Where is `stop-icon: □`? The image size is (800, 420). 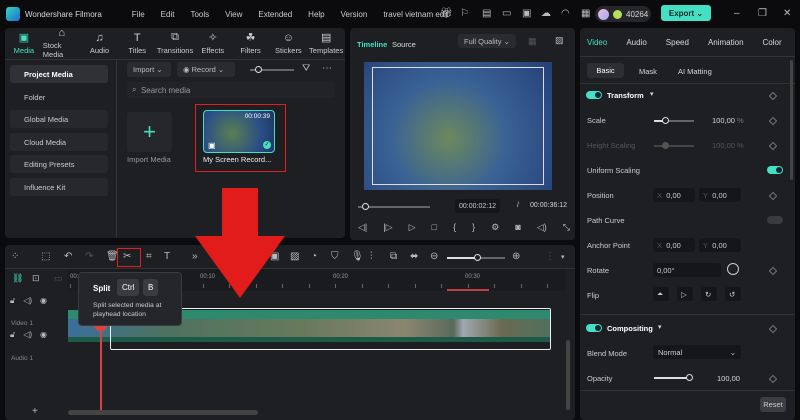
stop-icon: □ is located at coordinates (434, 227).